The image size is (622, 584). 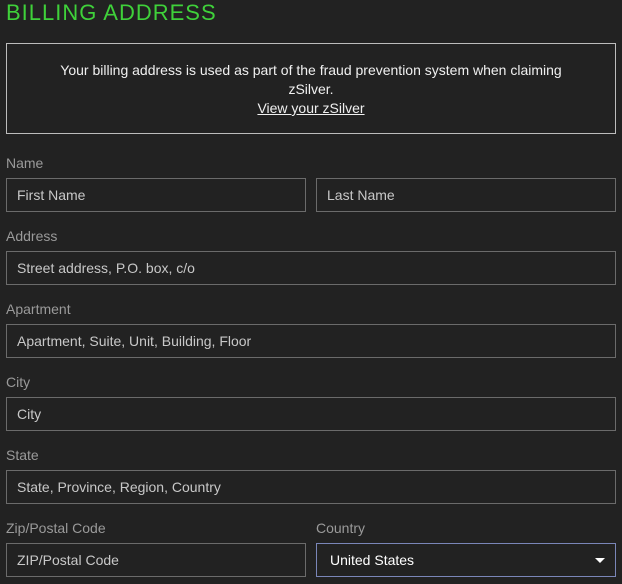 I want to click on state-label: State, so click(x=22, y=455).